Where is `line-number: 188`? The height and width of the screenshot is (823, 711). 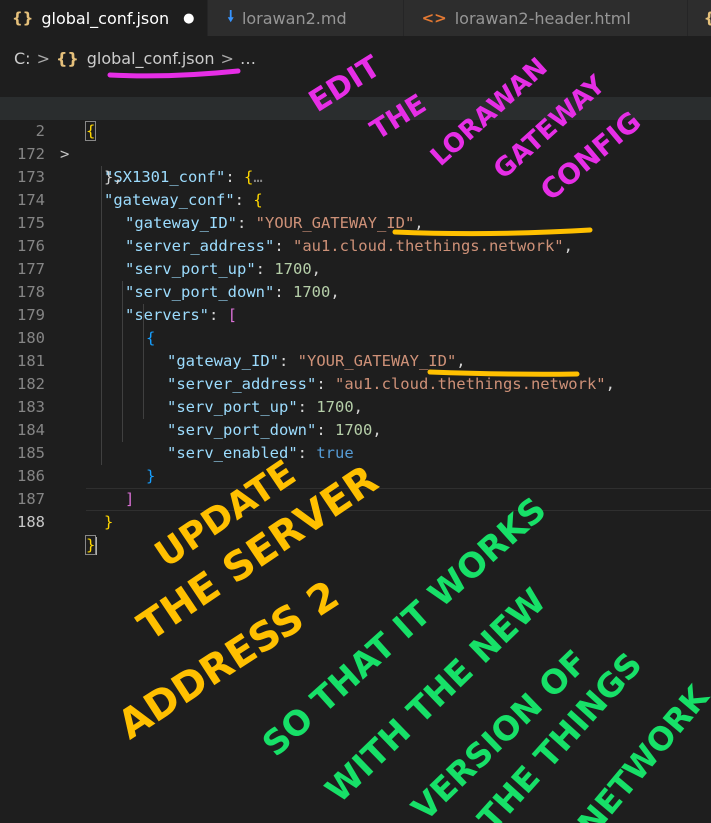 line-number: 188 is located at coordinates (31, 522).